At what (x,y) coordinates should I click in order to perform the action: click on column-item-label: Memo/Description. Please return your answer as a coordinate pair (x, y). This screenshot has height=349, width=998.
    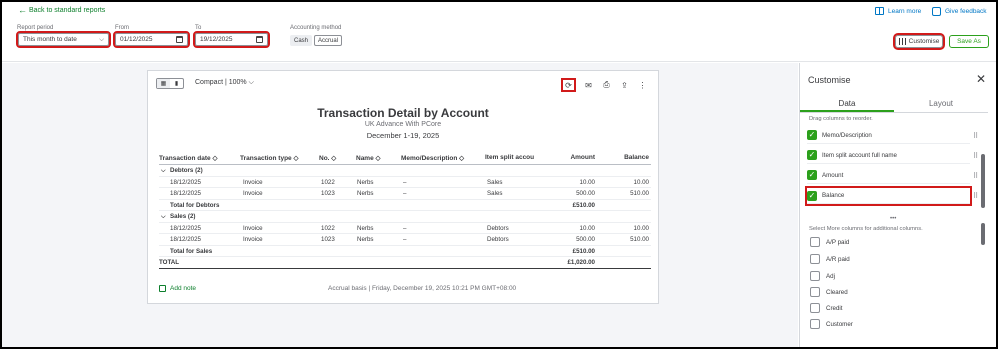
    Looking at the image, I should click on (847, 135).